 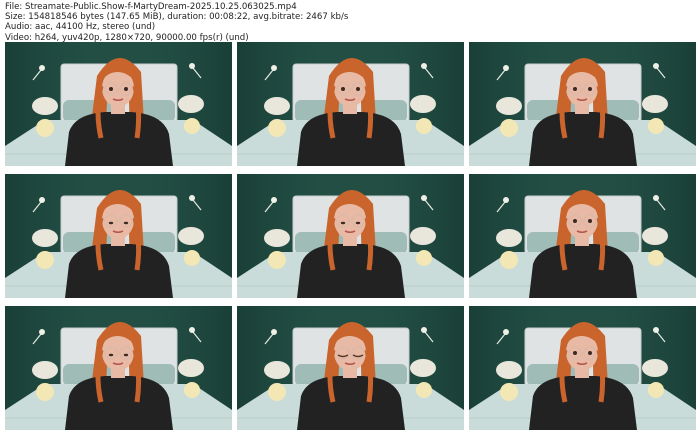 What do you see at coordinates (80, 27) in the screenshot?
I see `audio-info-line: Audio: aac, 44100 Hz, stereo (und)` at bounding box center [80, 27].